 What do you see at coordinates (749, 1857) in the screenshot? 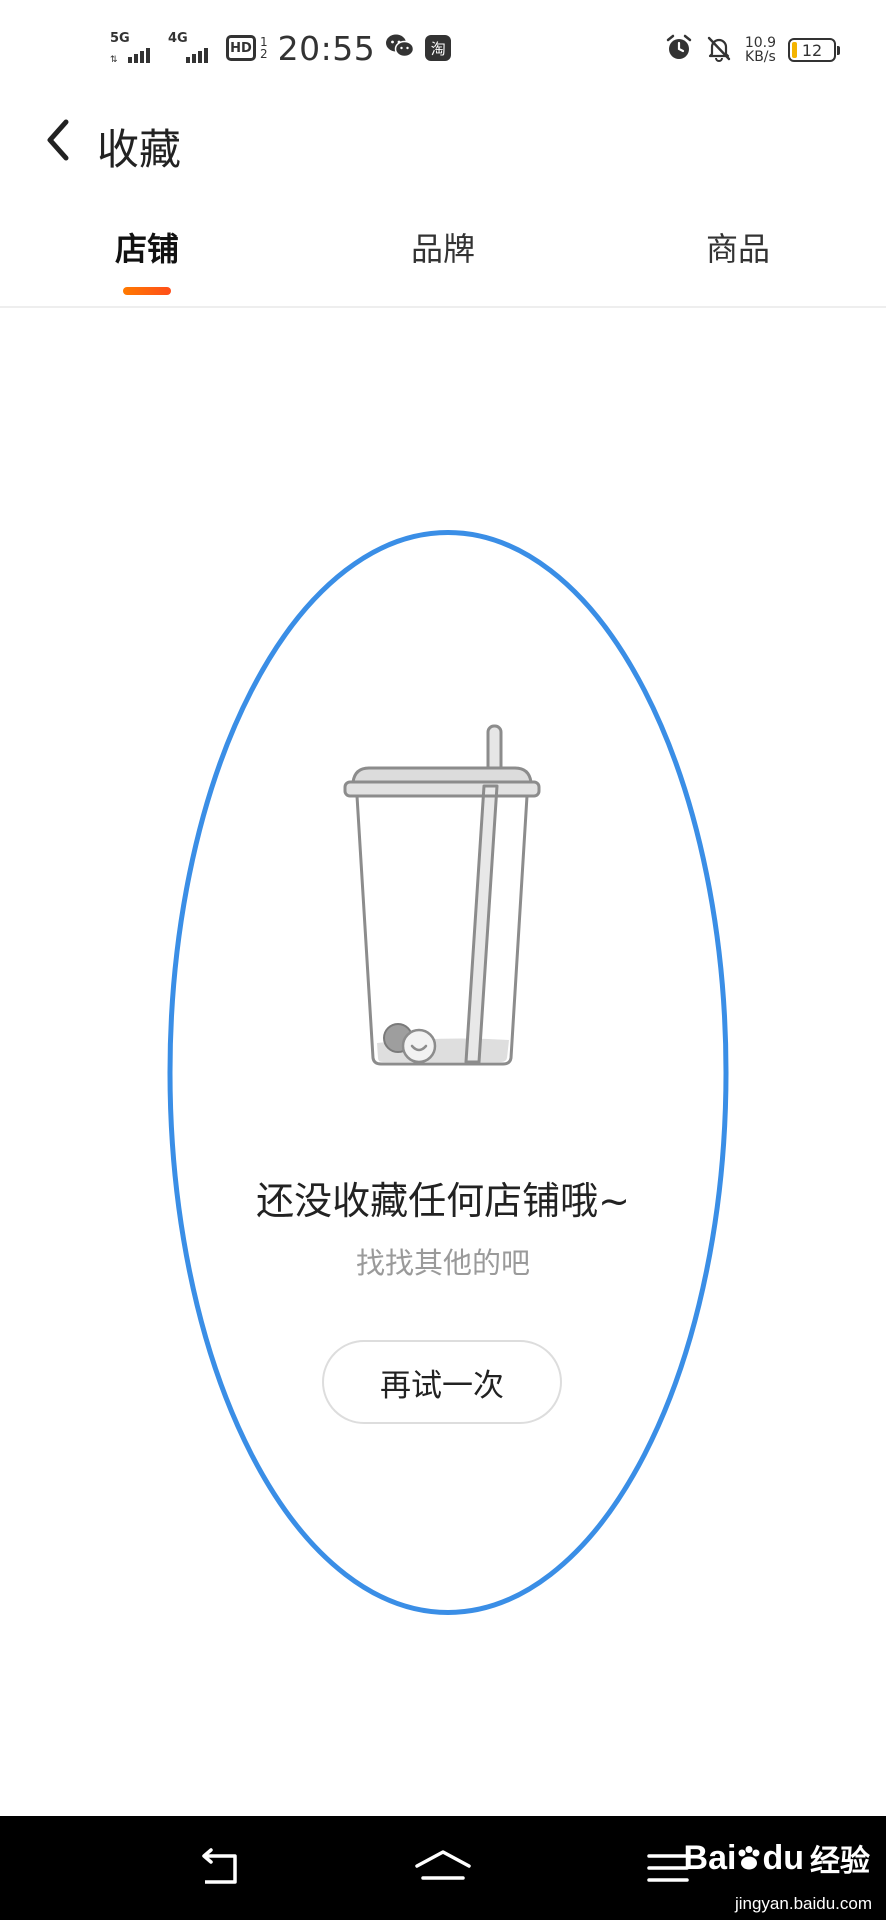
I see `paw-icon` at bounding box center [749, 1857].